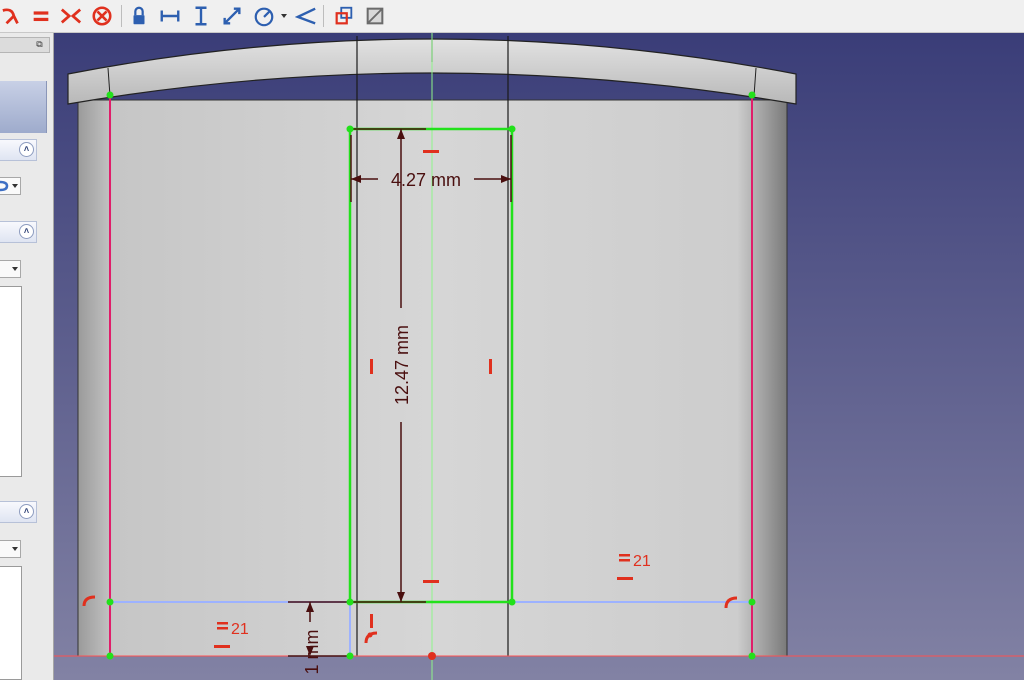  What do you see at coordinates (23, 107) in the screenshot?
I see `task-header-block` at bounding box center [23, 107].